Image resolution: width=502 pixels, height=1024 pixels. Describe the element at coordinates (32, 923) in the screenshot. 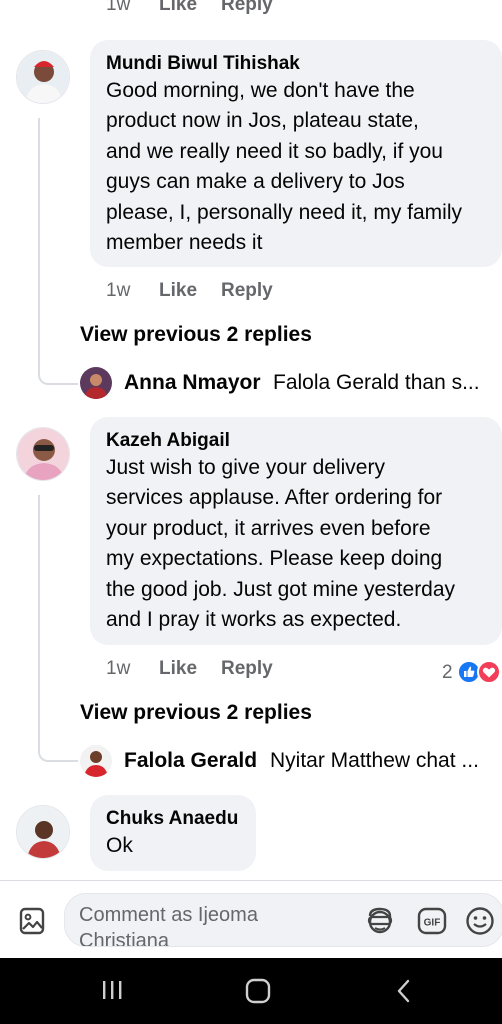

I see `image-icon` at that location.